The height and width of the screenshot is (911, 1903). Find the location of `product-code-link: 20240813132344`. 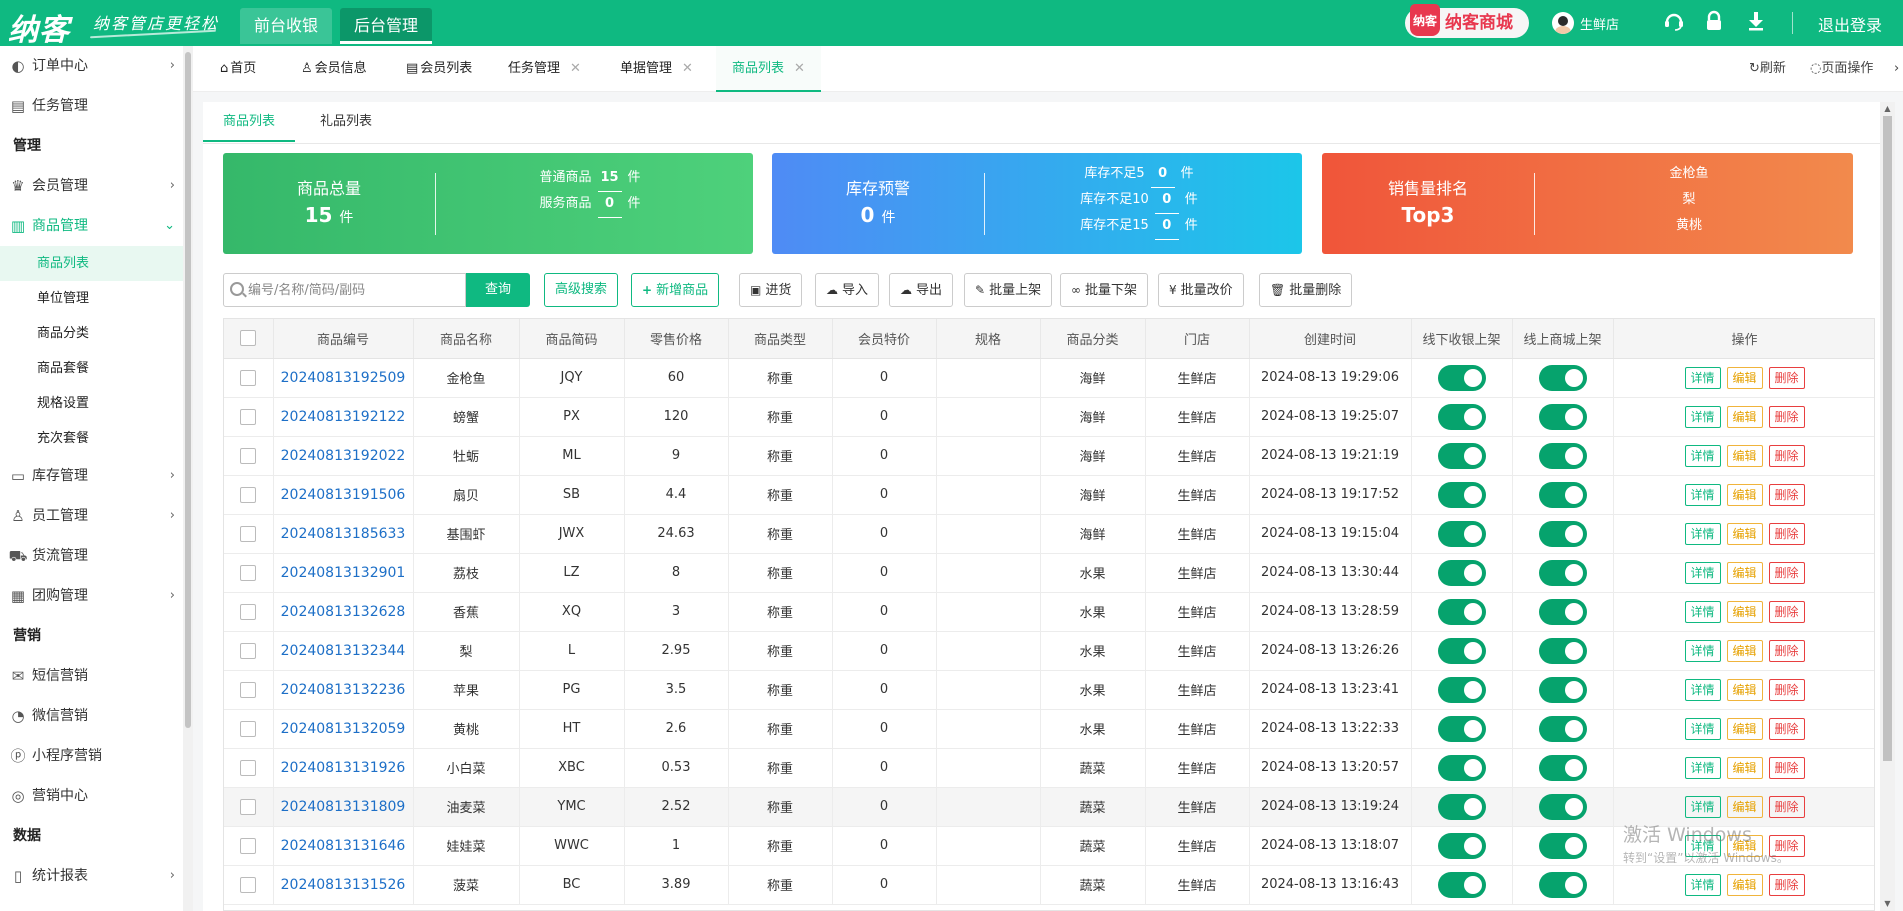

product-code-link: 20240813132344 is located at coordinates (343, 651).